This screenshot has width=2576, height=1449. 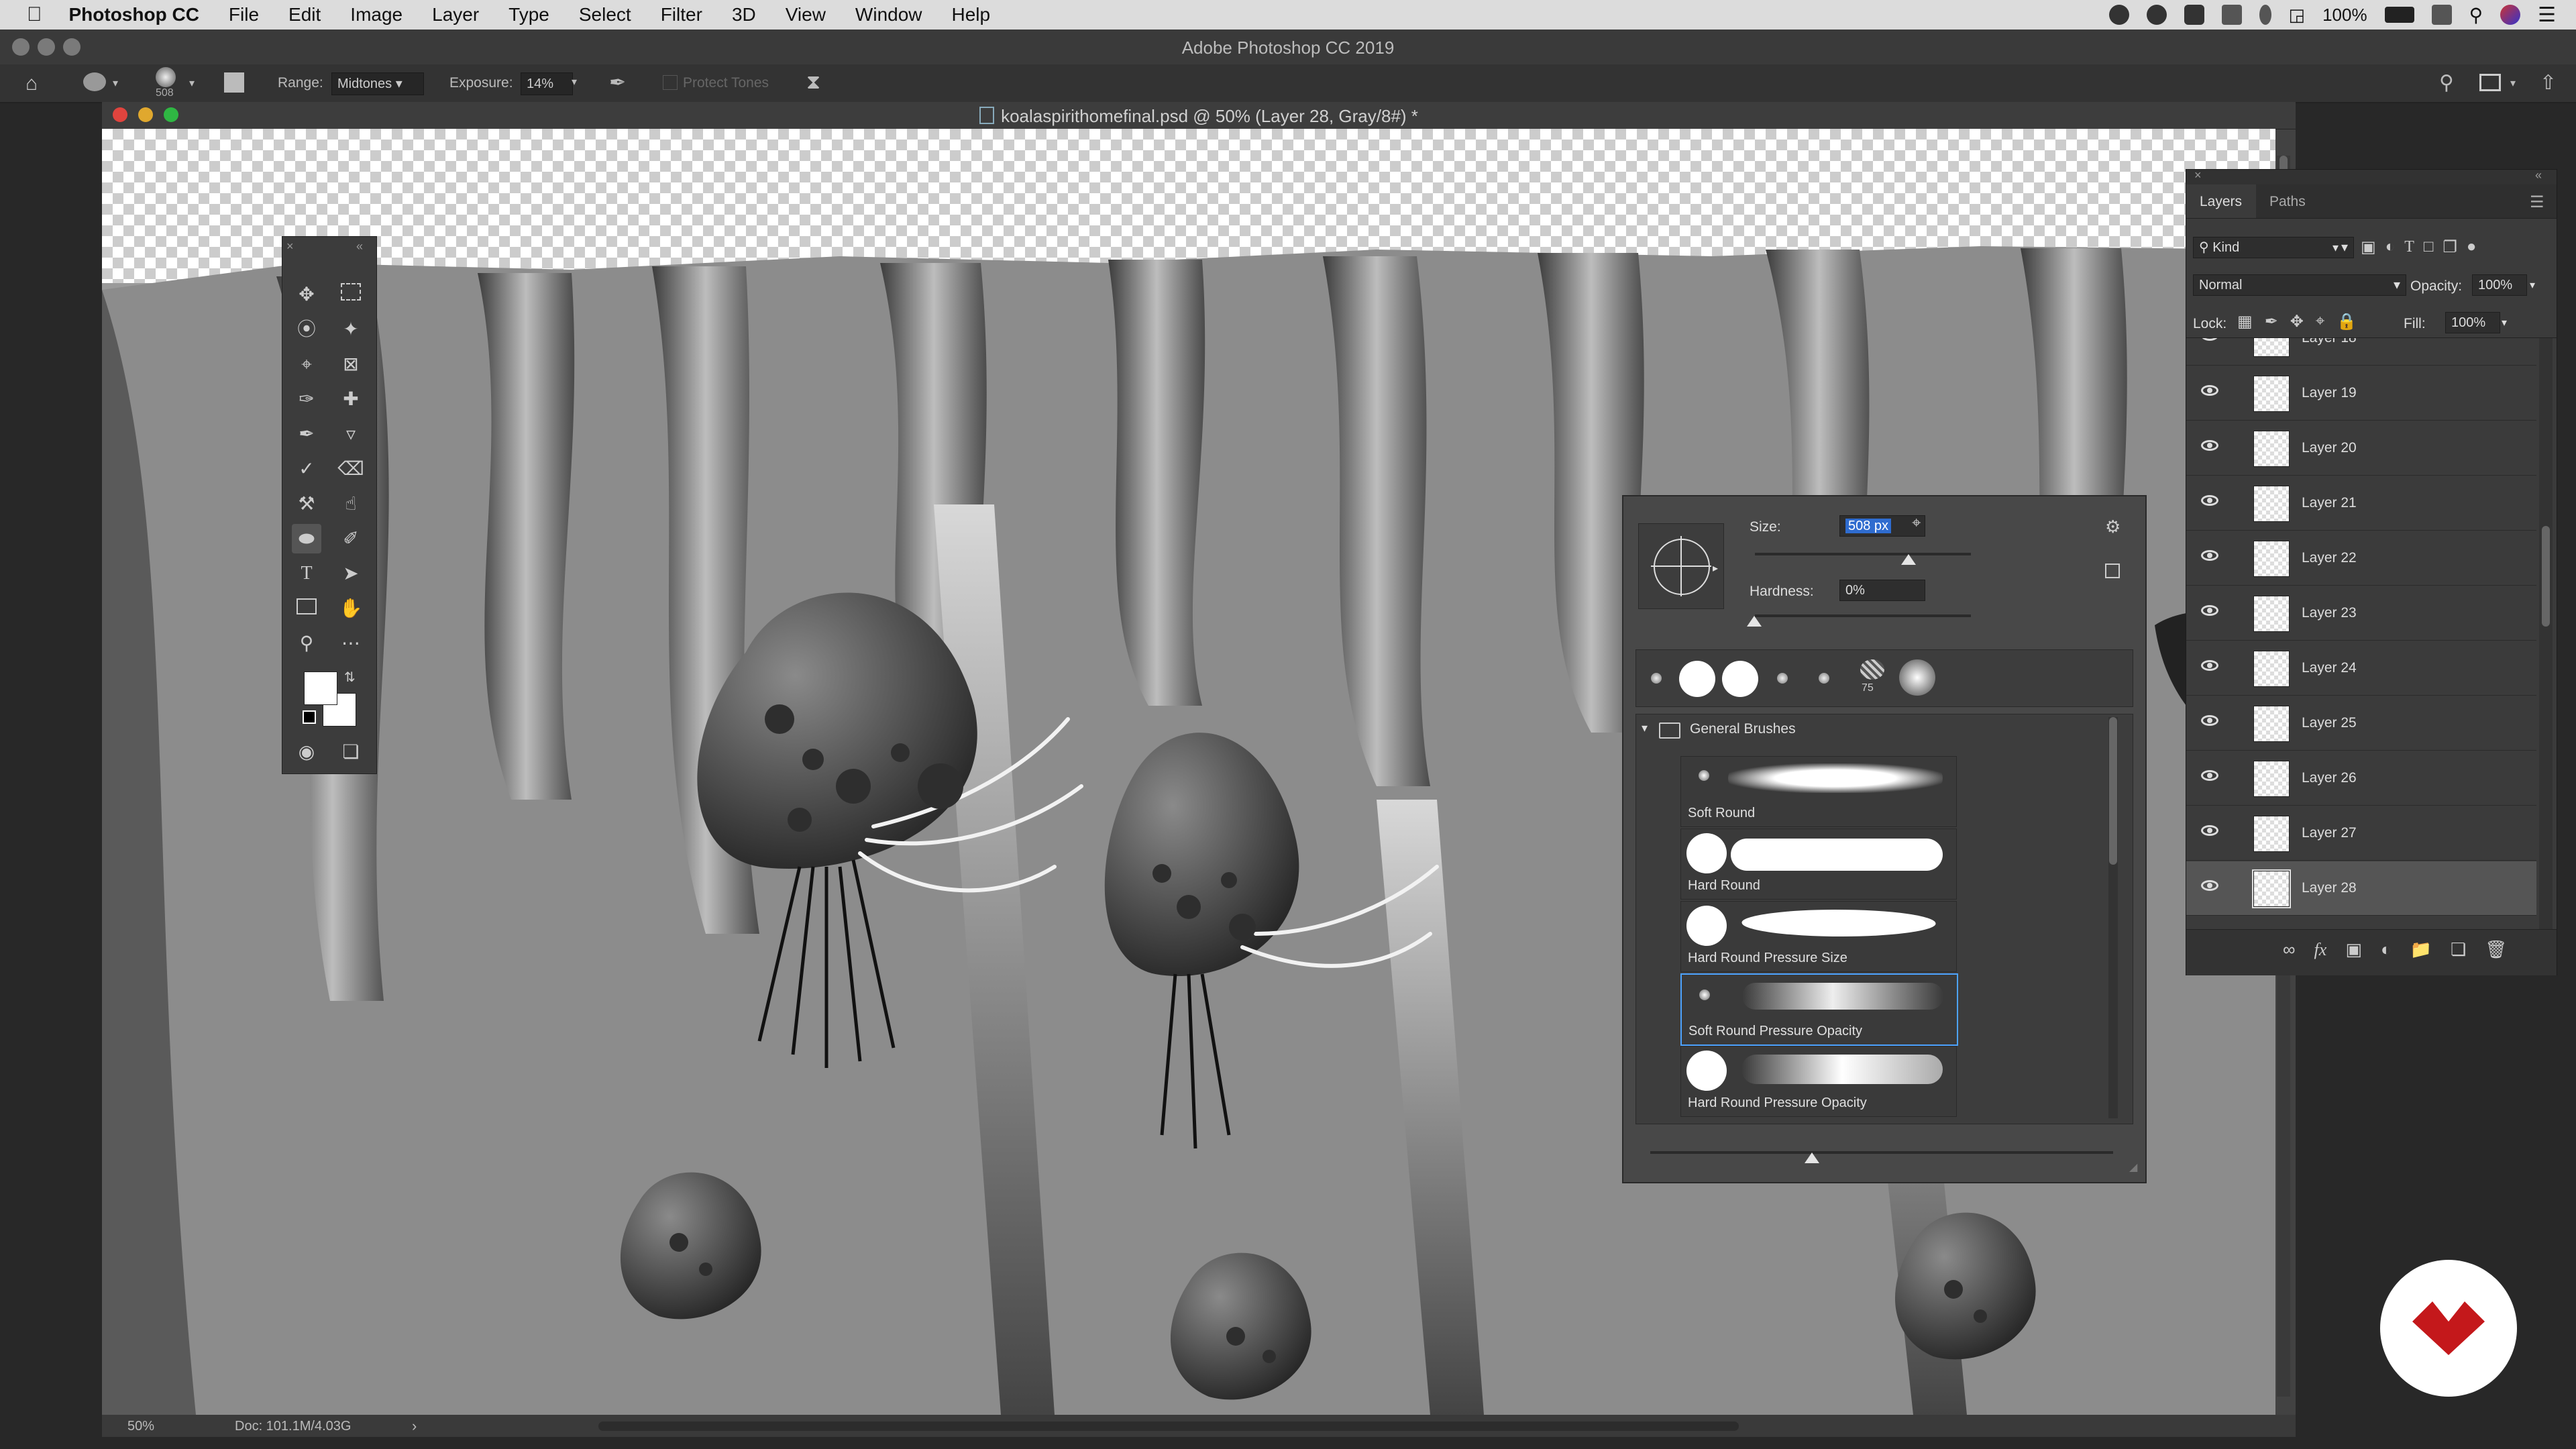 I want to click on layers-scroll-thumb, so click(x=2546, y=576).